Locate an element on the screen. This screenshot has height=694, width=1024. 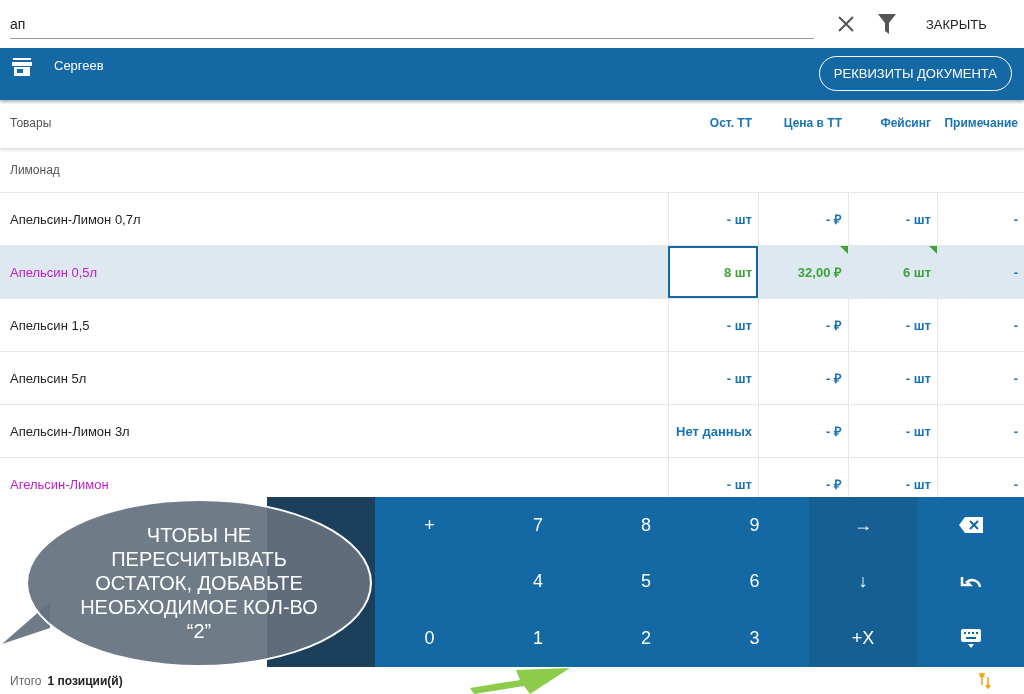
table-cell: 32,00 ₽ is located at coordinates (803, 272).